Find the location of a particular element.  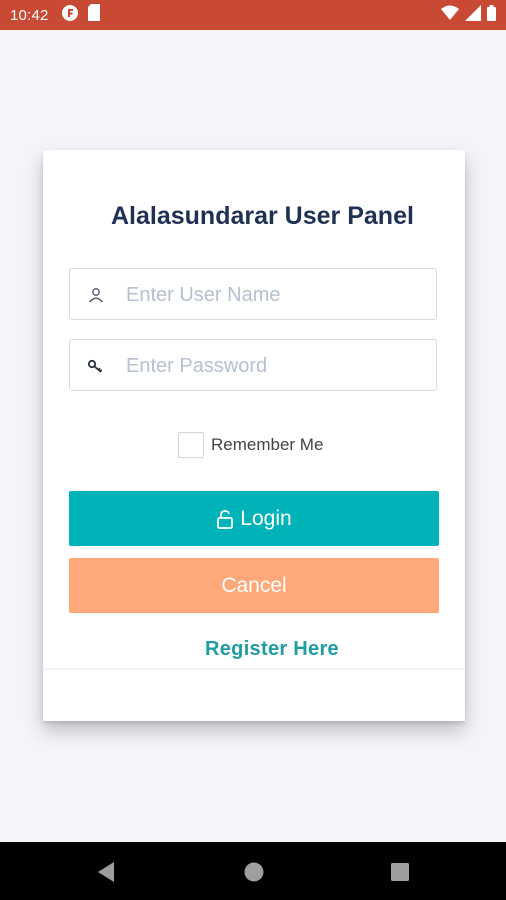

remember-me-checkbox is located at coordinates (191, 445).